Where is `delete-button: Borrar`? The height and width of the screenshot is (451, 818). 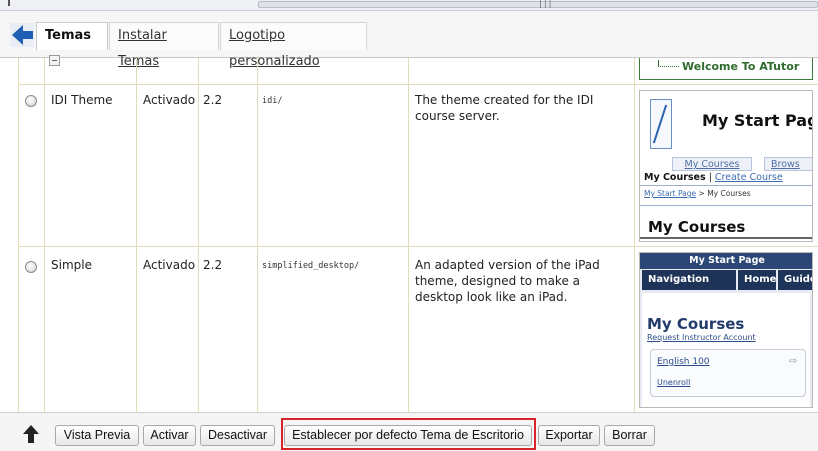 delete-button: Borrar is located at coordinates (629, 435).